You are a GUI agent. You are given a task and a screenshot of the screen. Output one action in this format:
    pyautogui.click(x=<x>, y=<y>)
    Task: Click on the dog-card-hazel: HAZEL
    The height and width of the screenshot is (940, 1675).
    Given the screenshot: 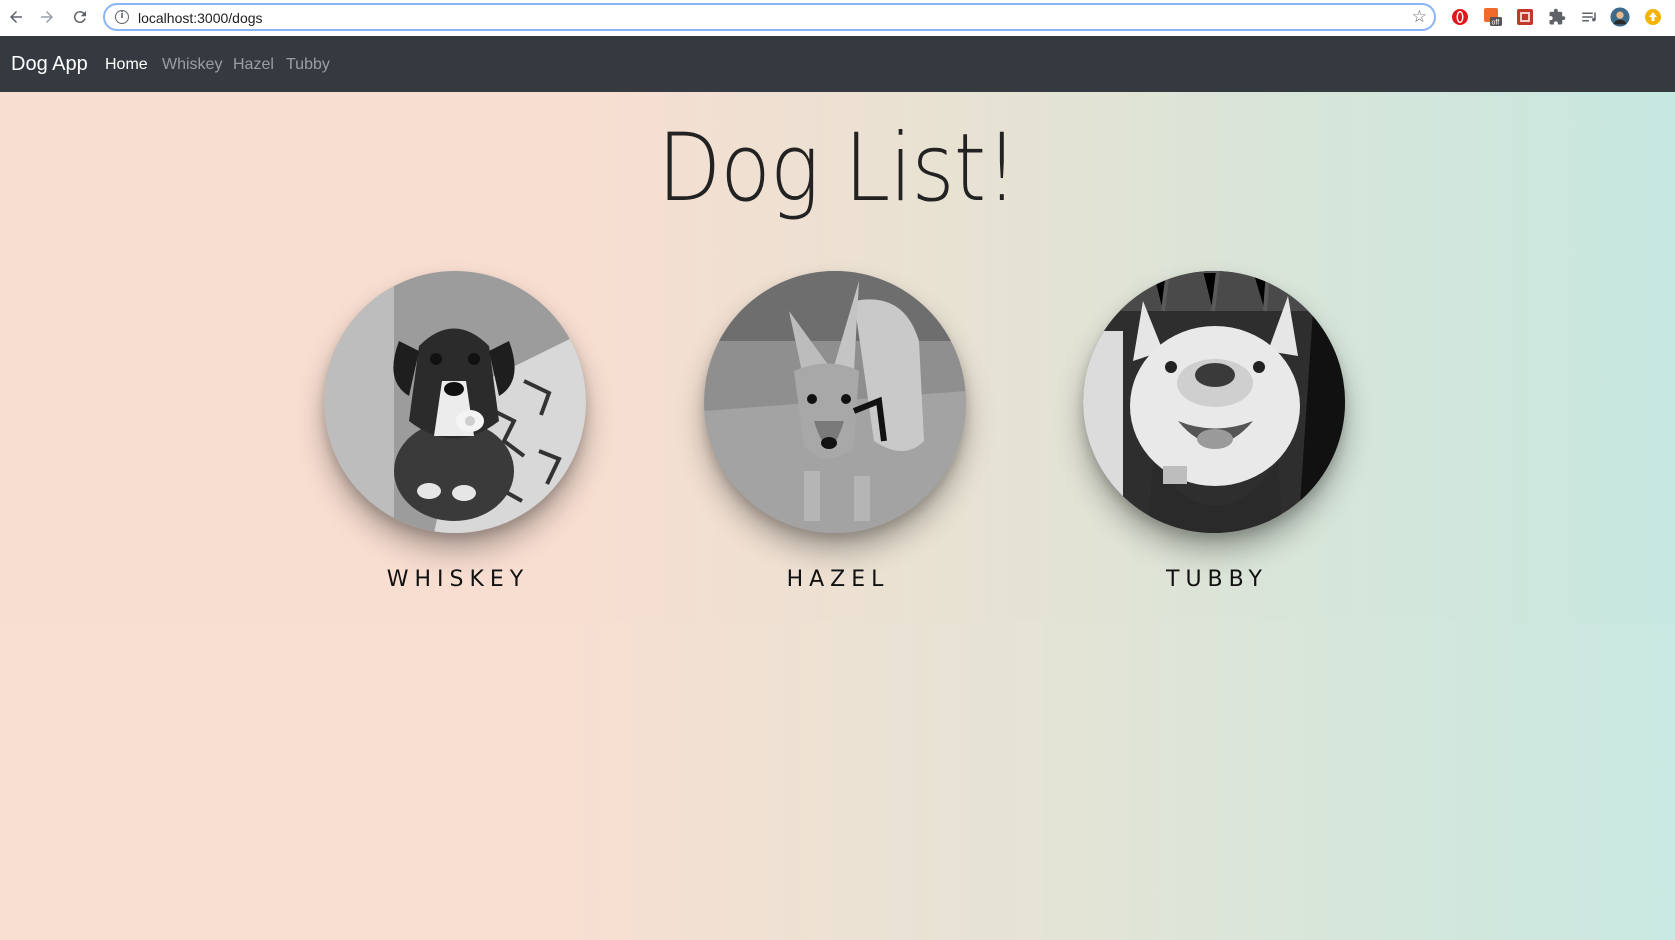 What is the action you would take?
    pyautogui.click(x=835, y=432)
    